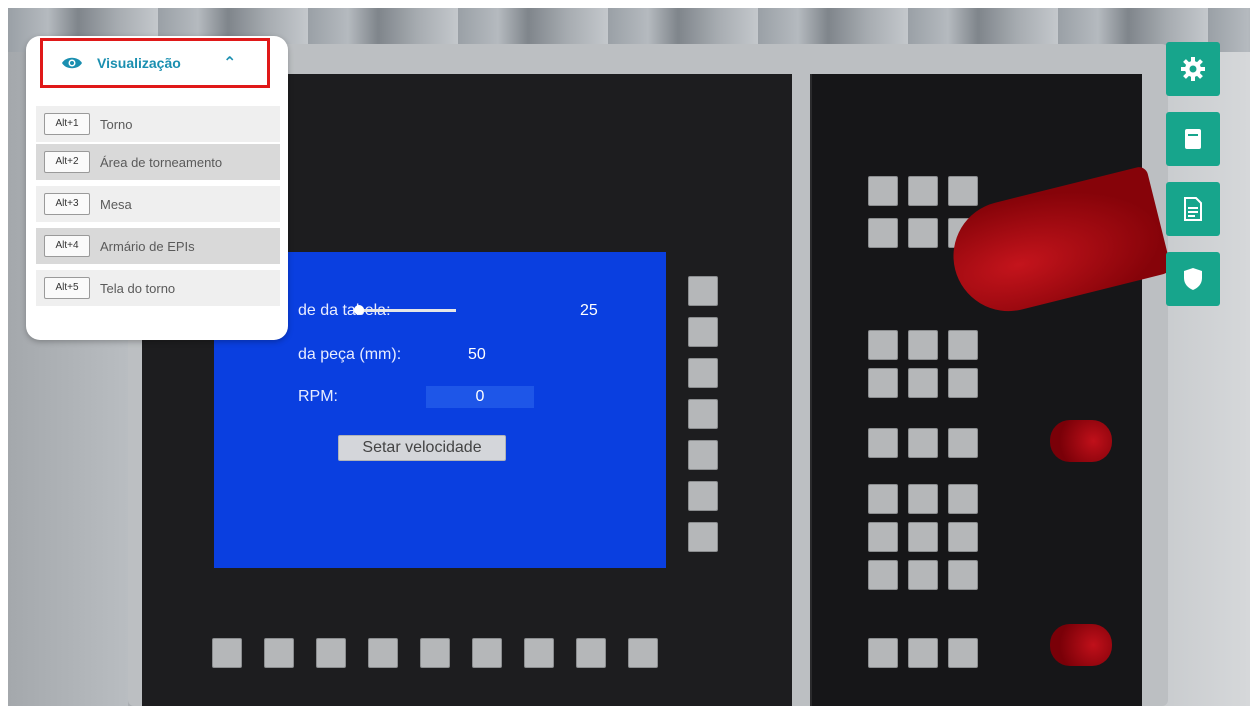  What do you see at coordinates (67, 288) in the screenshot?
I see `shortcut-badge: Alt+5` at bounding box center [67, 288].